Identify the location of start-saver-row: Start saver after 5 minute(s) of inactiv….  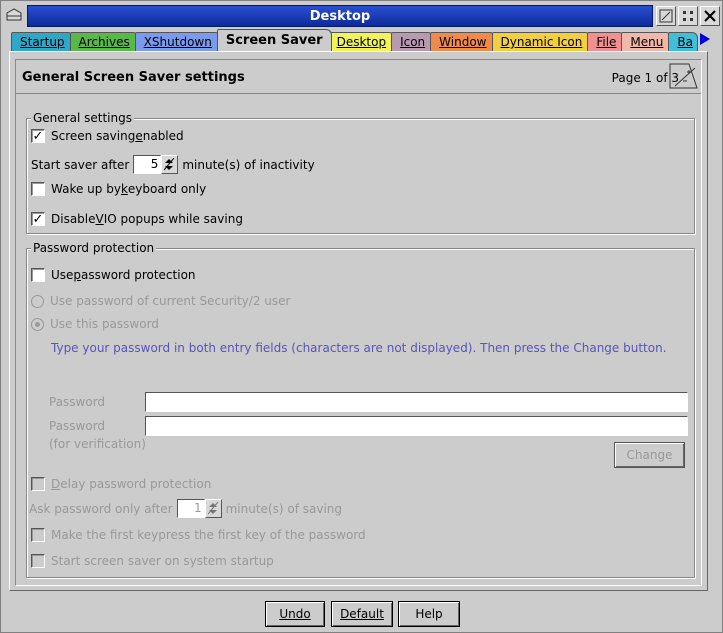
(173, 164).